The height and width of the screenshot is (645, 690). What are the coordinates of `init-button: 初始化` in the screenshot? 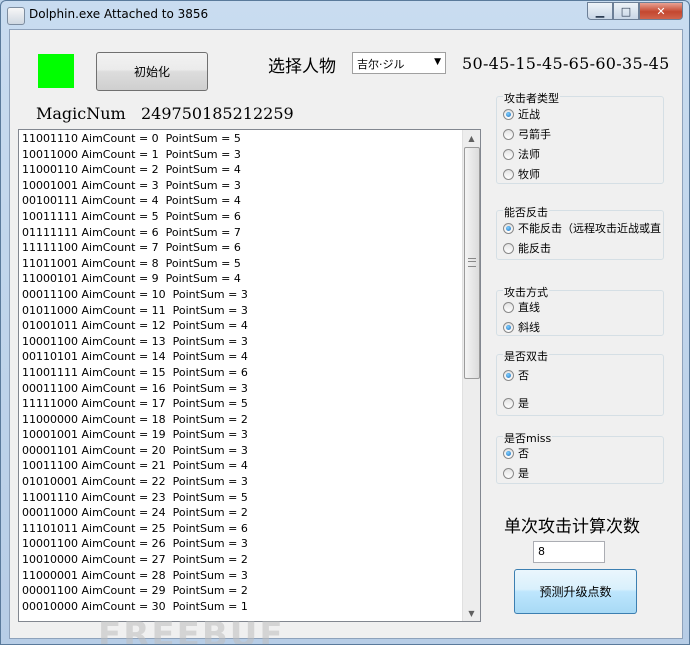 It's located at (152, 71).